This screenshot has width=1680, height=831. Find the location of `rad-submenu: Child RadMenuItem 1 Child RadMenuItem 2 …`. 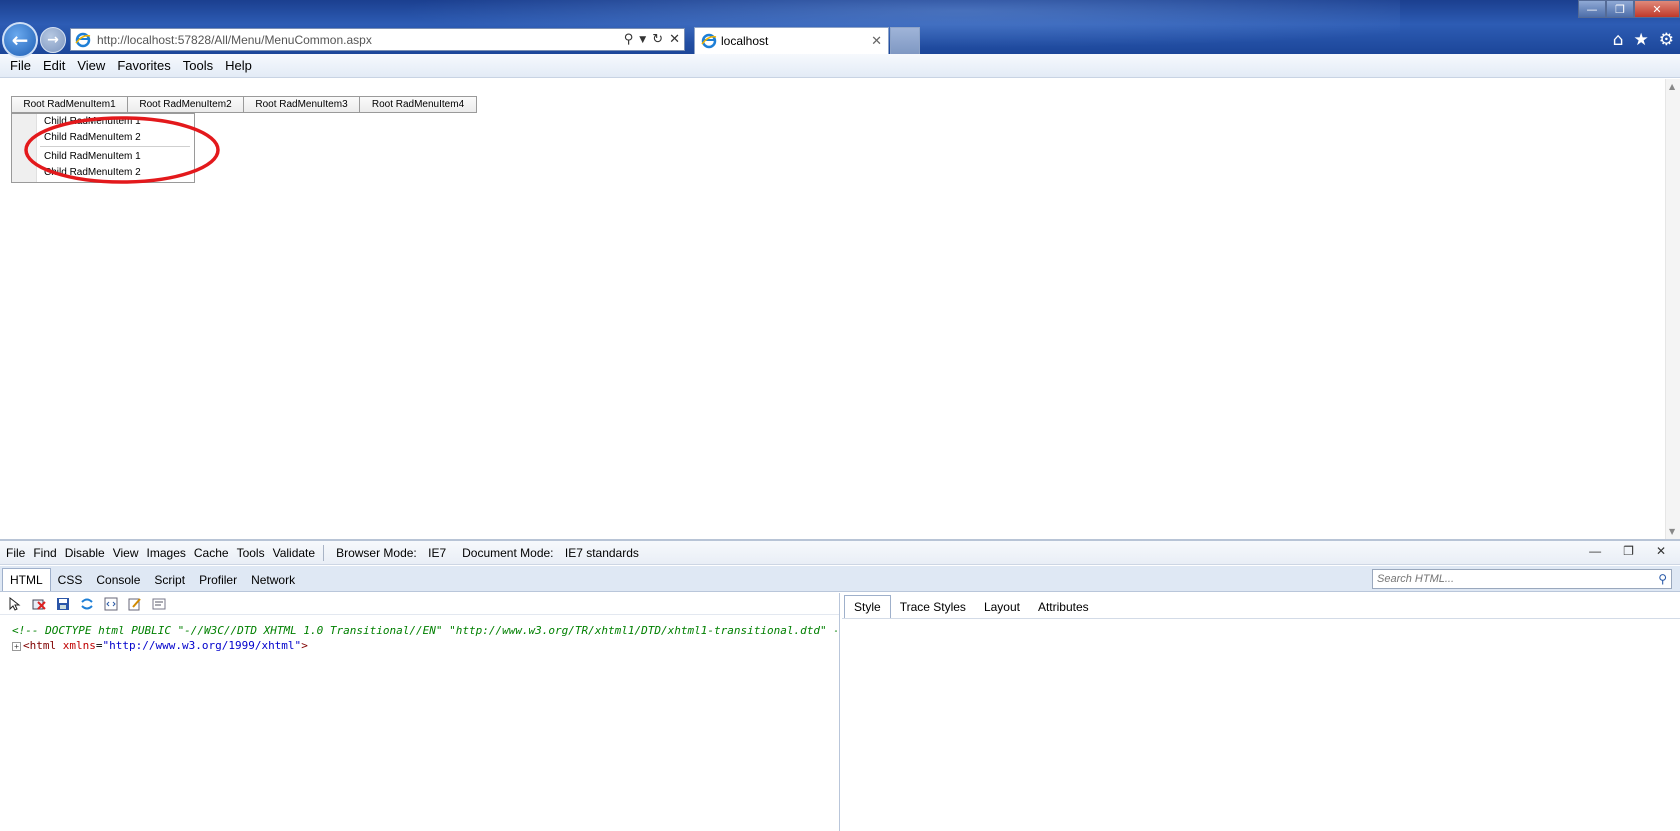

rad-submenu: Child RadMenuItem 1 Child RadMenuItem 2 … is located at coordinates (103, 148).